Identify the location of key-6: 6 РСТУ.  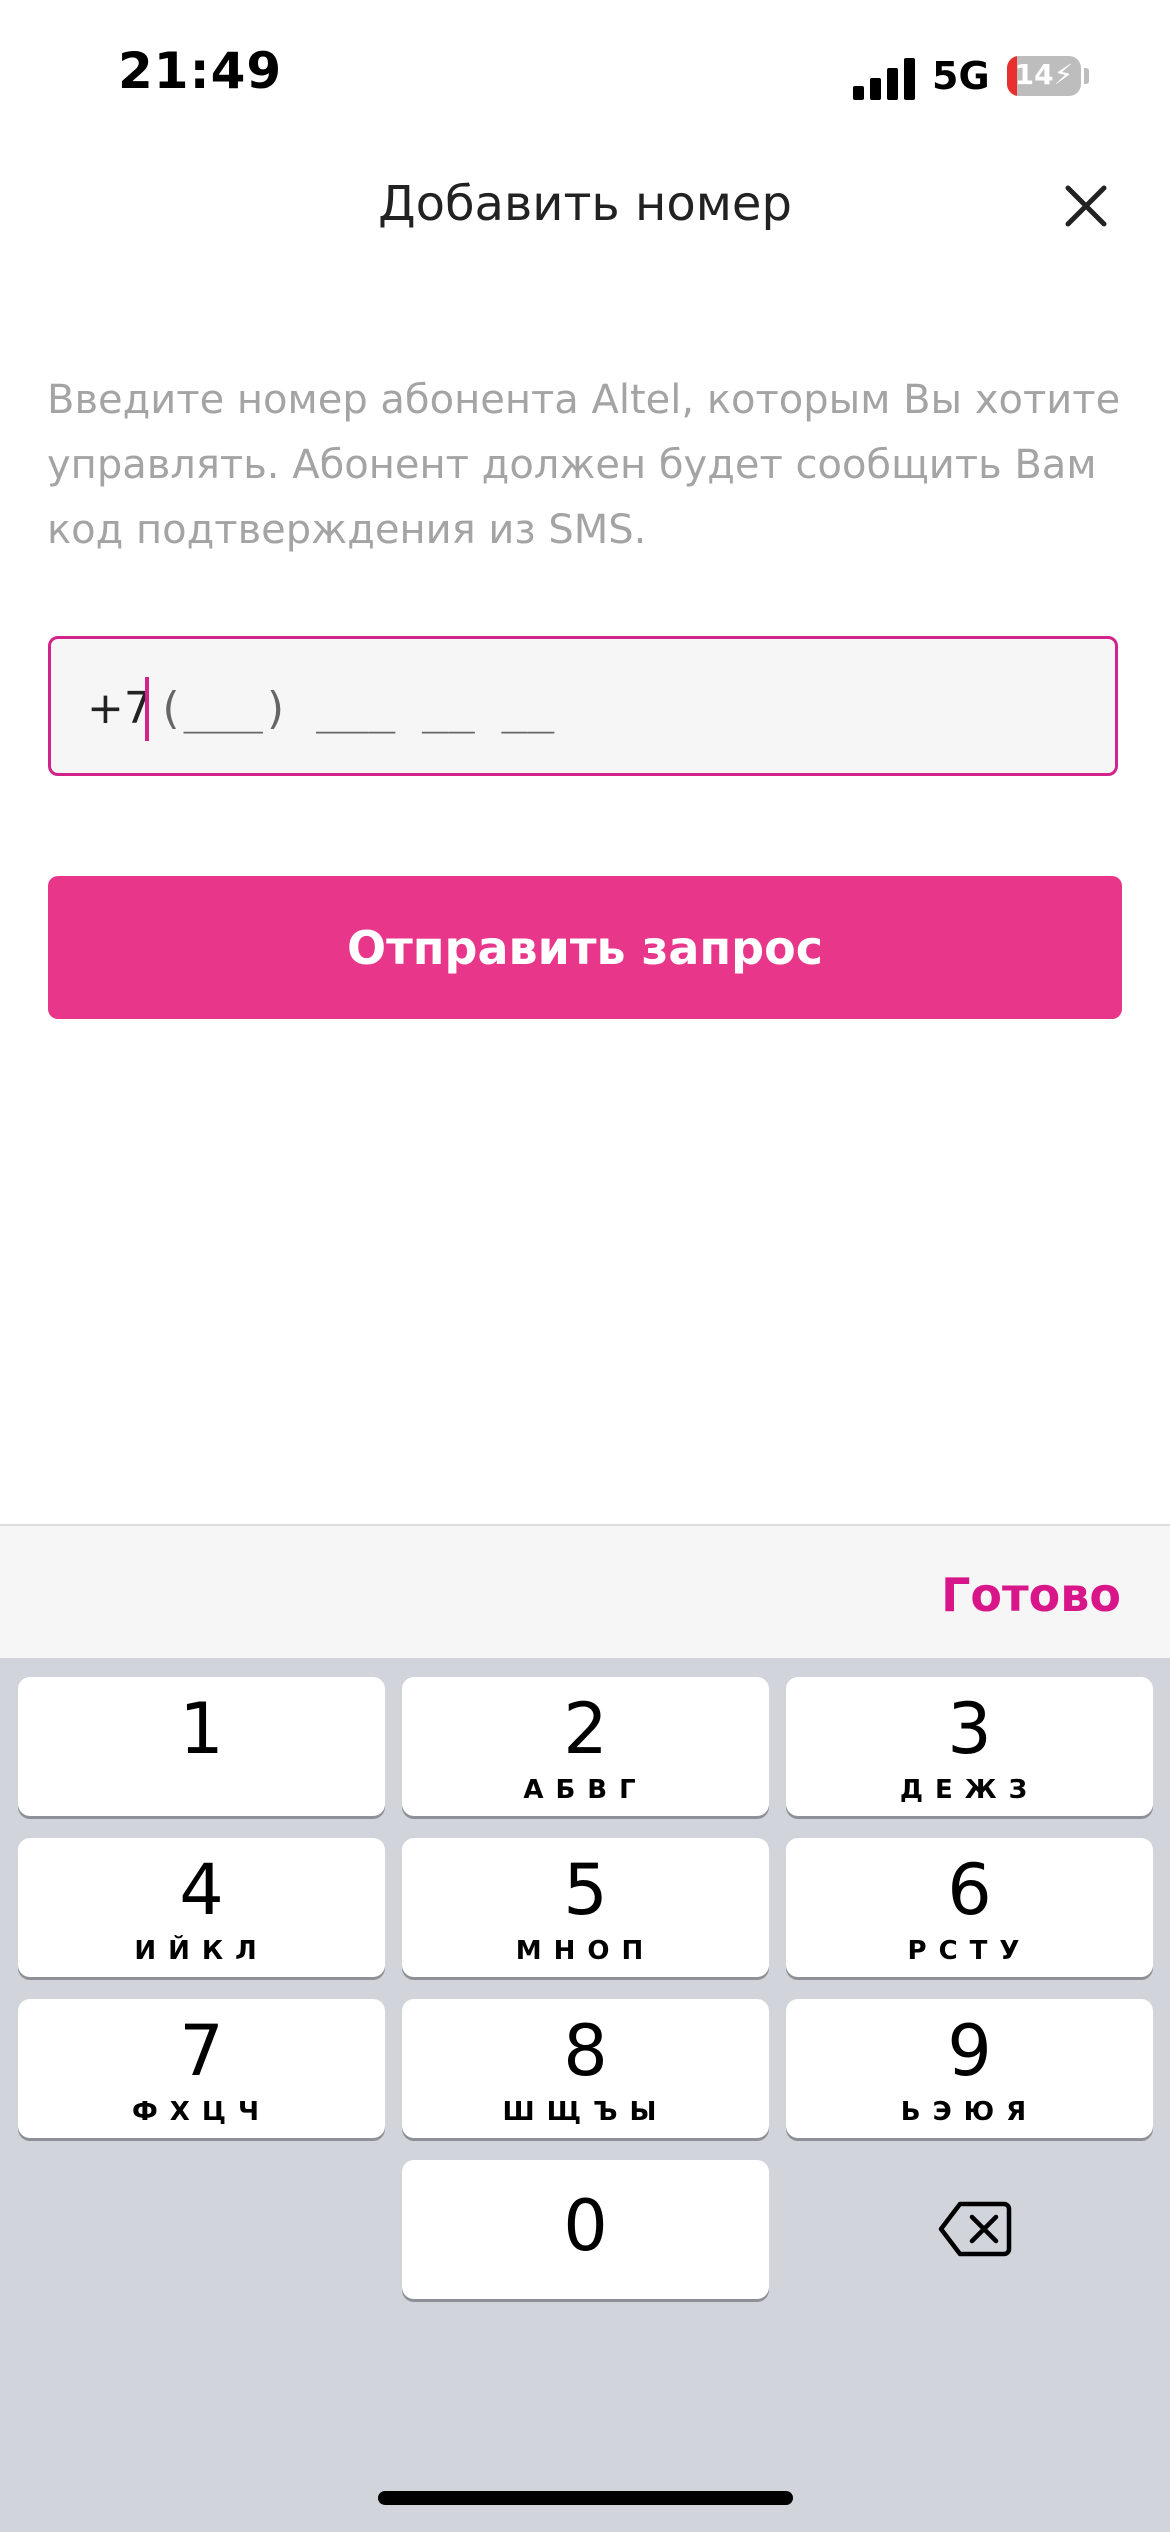
(969, 1907).